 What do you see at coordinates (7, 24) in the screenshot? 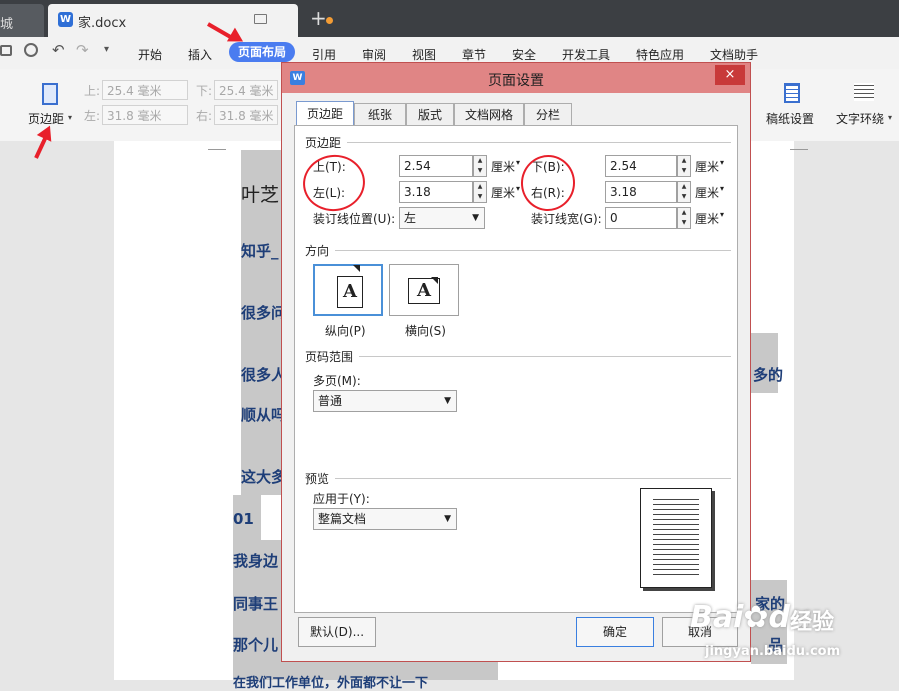
I see `tab-previous-label: 城` at bounding box center [7, 24].